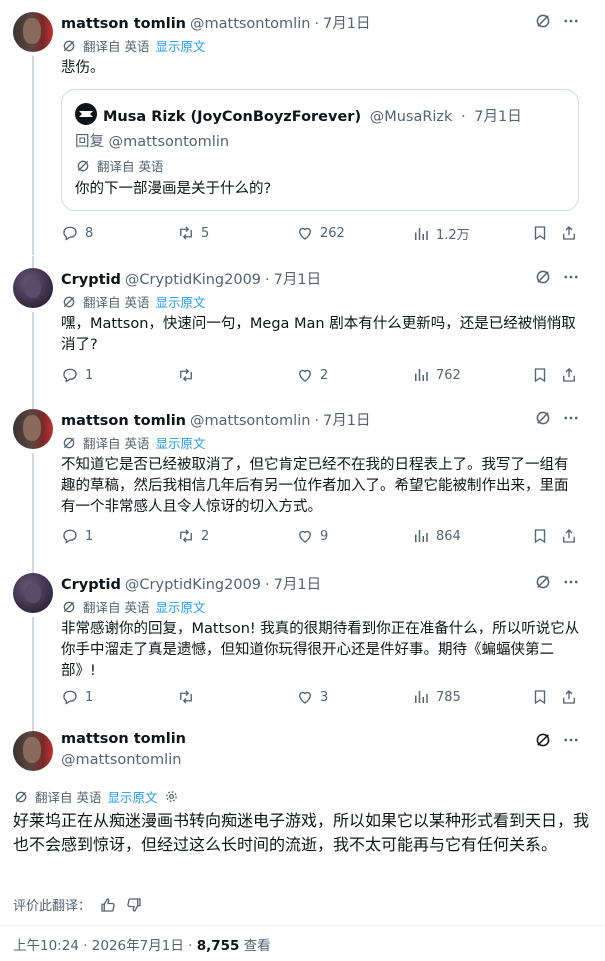 Image resolution: width=605 pixels, height=961 pixels. I want to click on thumbs-down-icon, so click(134, 905).